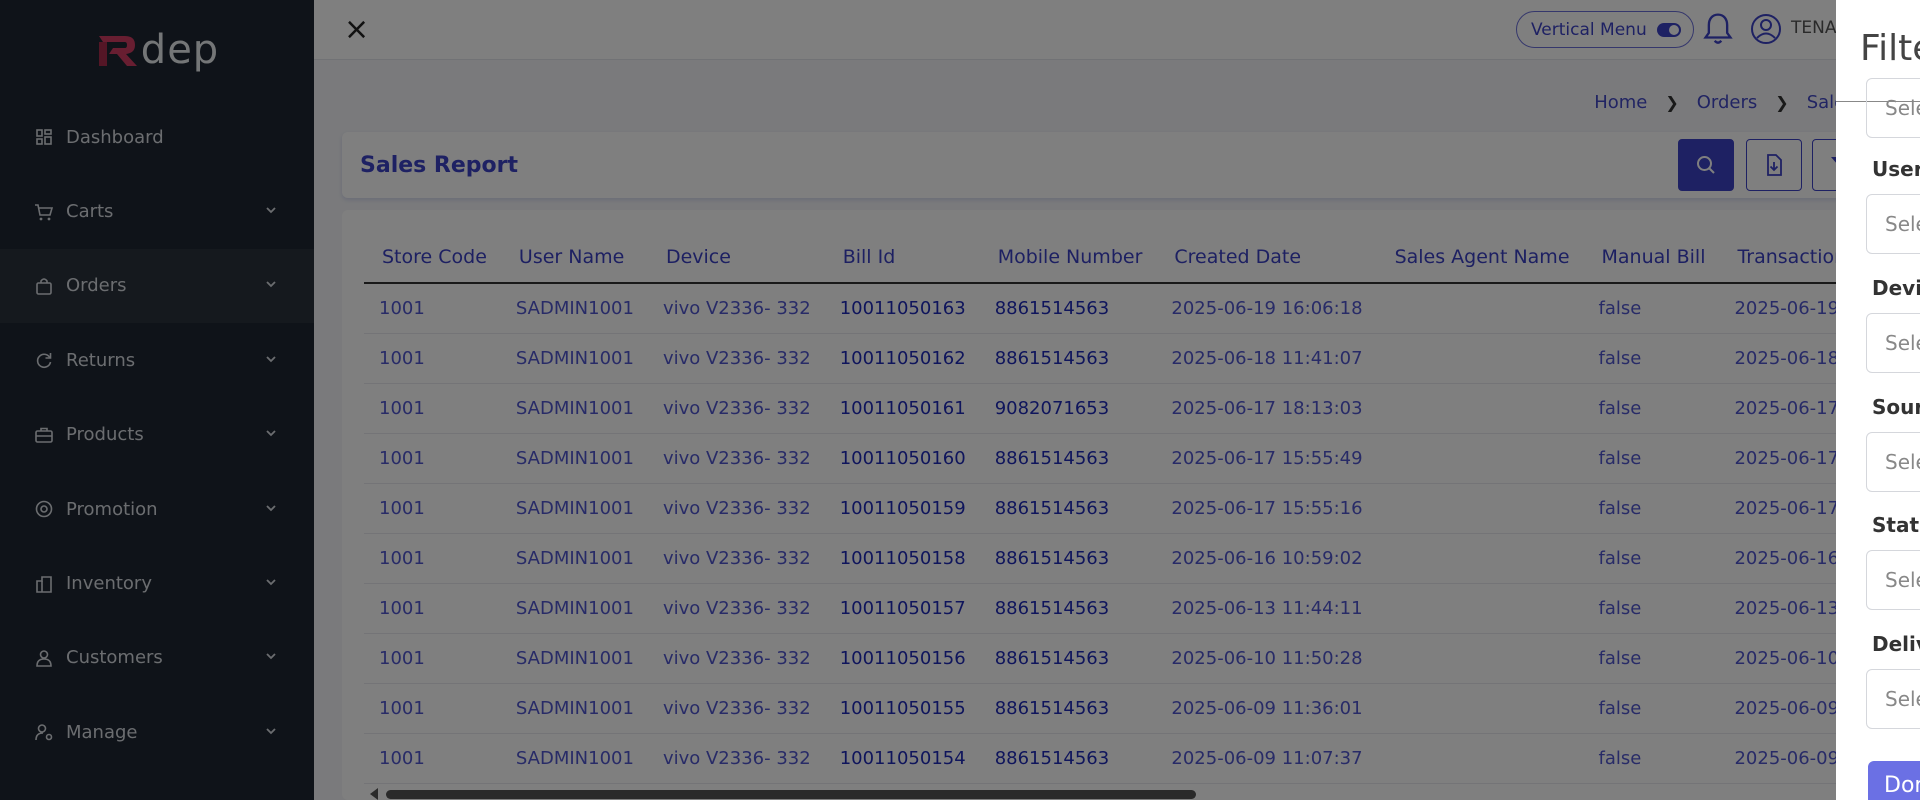 The width and height of the screenshot is (1920, 800). Describe the element at coordinates (1890, 48) in the screenshot. I see `filter-panel-title: Filters` at that location.